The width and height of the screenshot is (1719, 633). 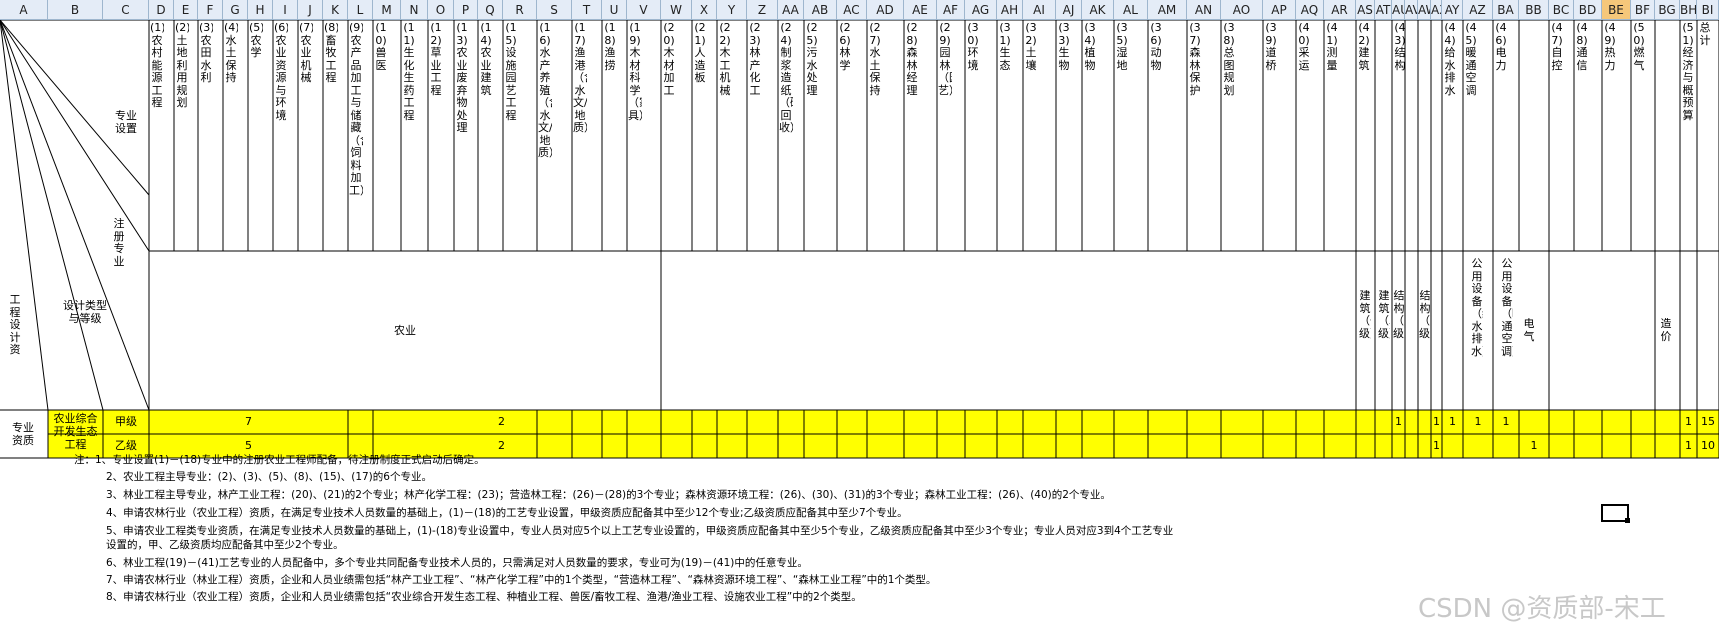 What do you see at coordinates (1436, 10) in the screenshot?
I see `column-header-ax: AX` at bounding box center [1436, 10].